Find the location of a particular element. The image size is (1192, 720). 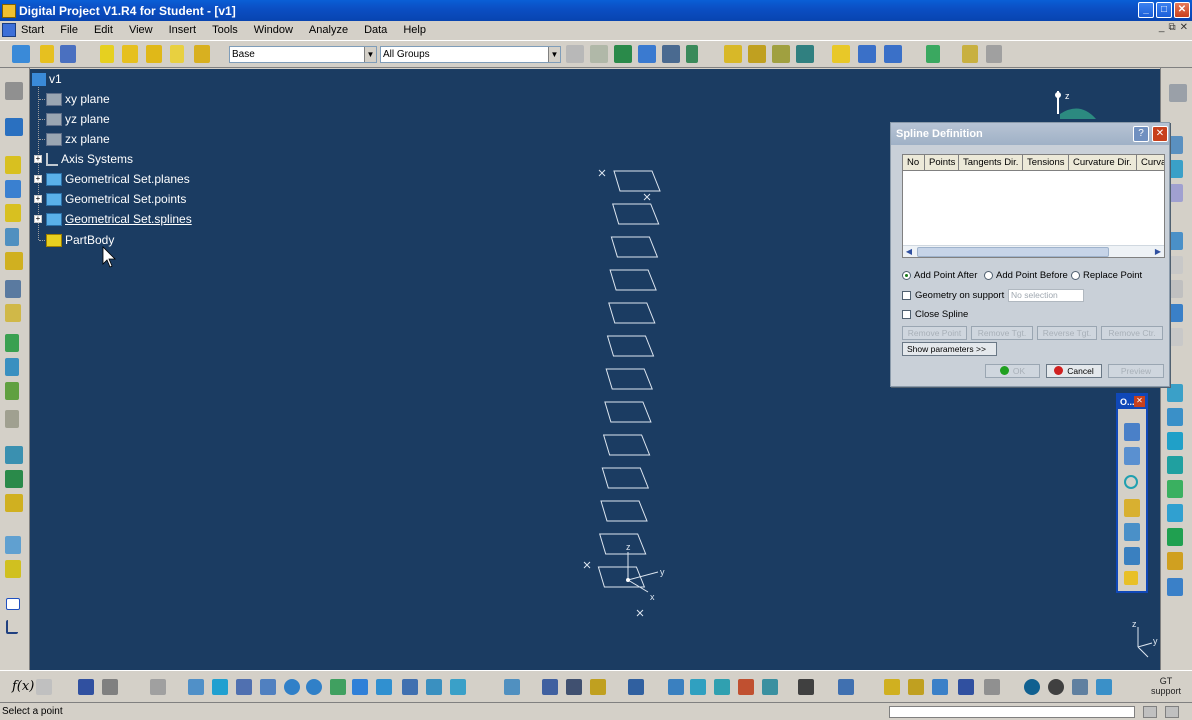

doc-restore-button: ⧉ is located at coordinates (1171, 27).